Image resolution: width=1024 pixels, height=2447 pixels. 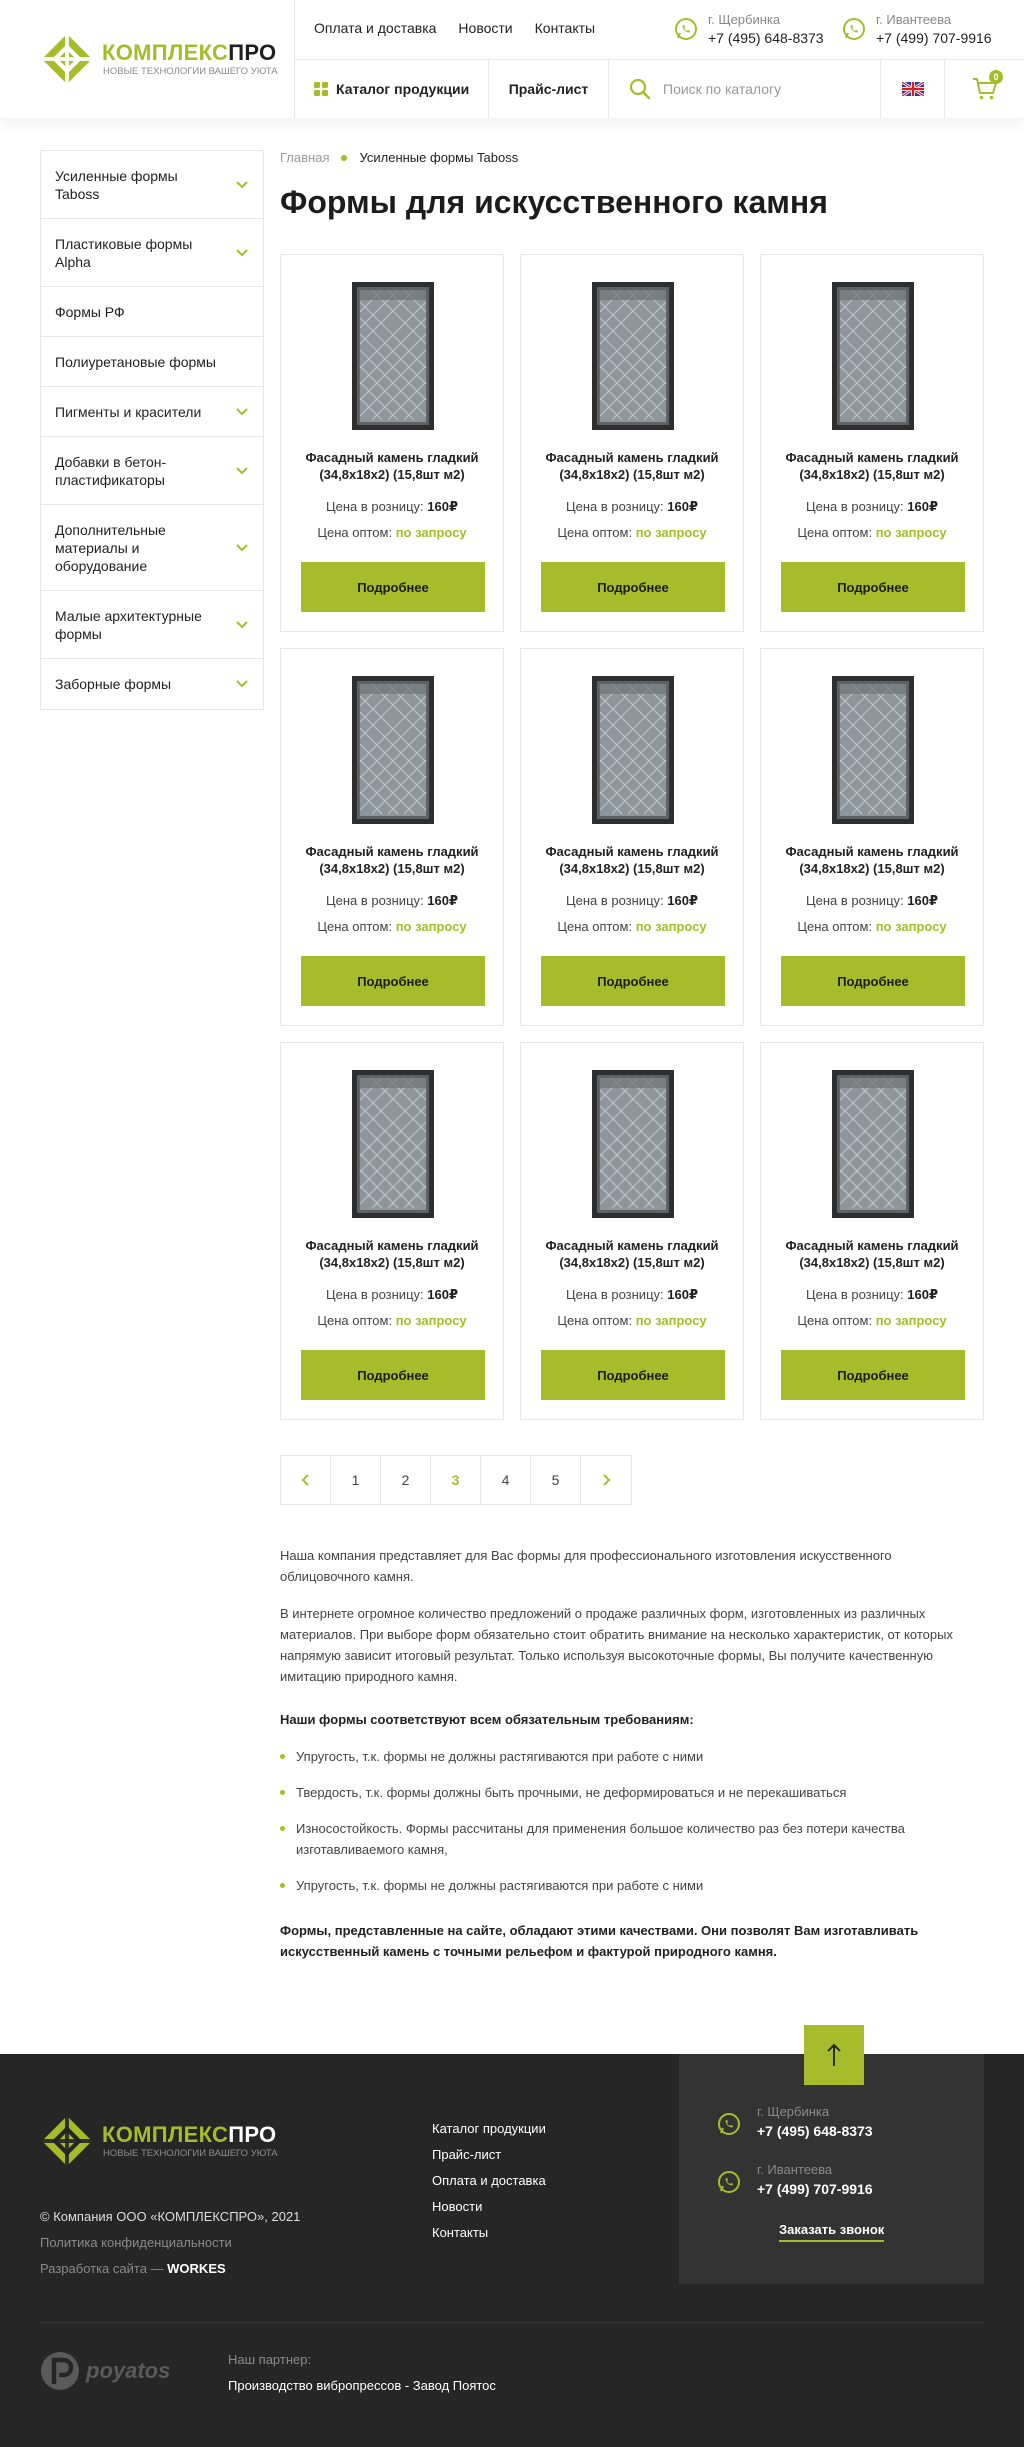 What do you see at coordinates (834, 2055) in the screenshot?
I see `scroll-to-top-button` at bounding box center [834, 2055].